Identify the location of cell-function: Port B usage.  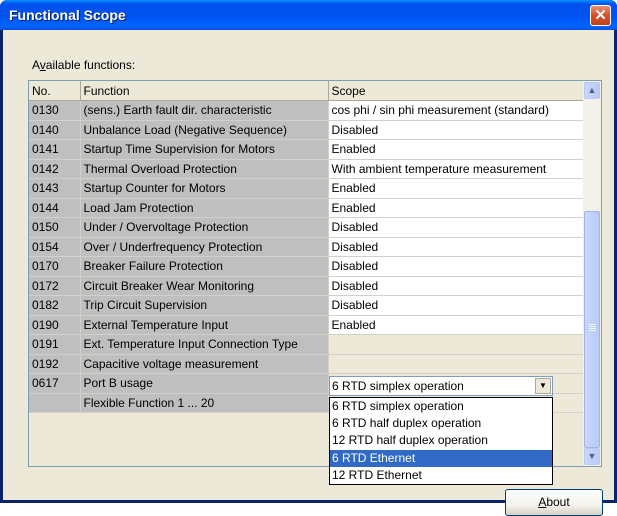
(204, 383).